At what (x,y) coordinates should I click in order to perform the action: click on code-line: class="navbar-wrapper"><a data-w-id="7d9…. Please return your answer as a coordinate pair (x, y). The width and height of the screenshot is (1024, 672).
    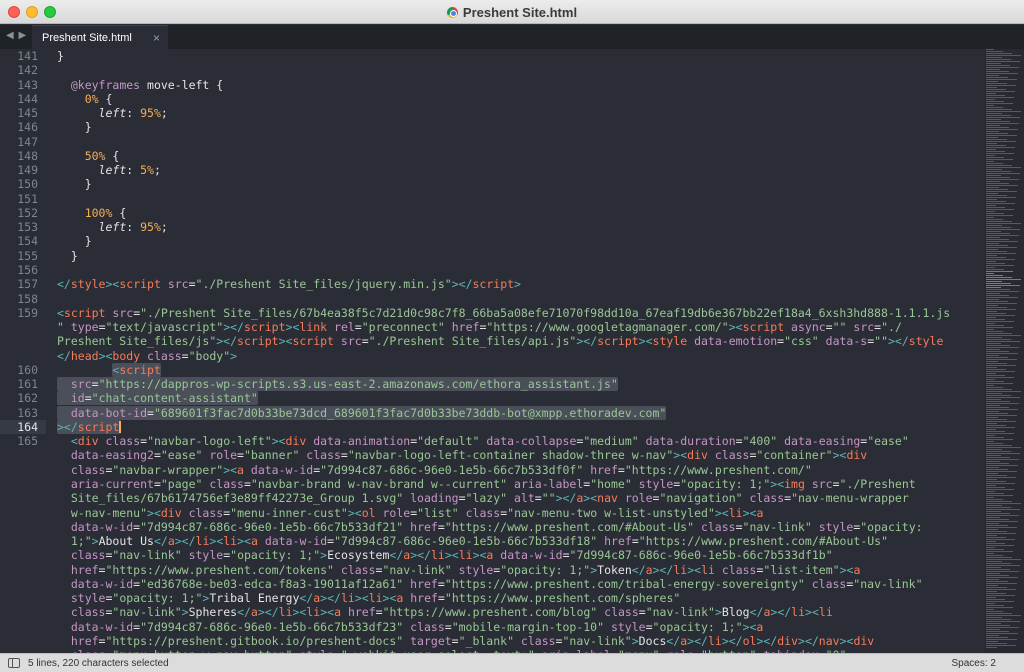
    Looking at the image, I should click on (519, 470).